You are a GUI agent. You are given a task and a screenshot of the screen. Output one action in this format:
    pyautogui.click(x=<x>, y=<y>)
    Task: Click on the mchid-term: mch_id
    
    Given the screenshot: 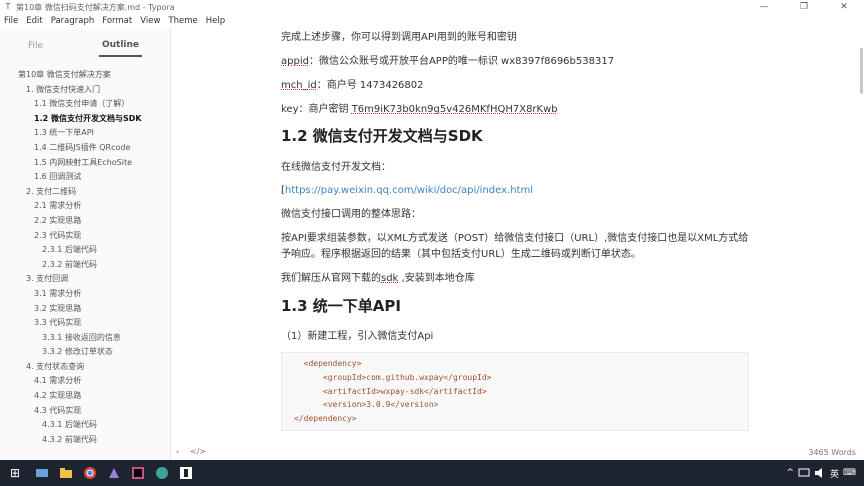 What is the action you would take?
    pyautogui.click(x=299, y=85)
    